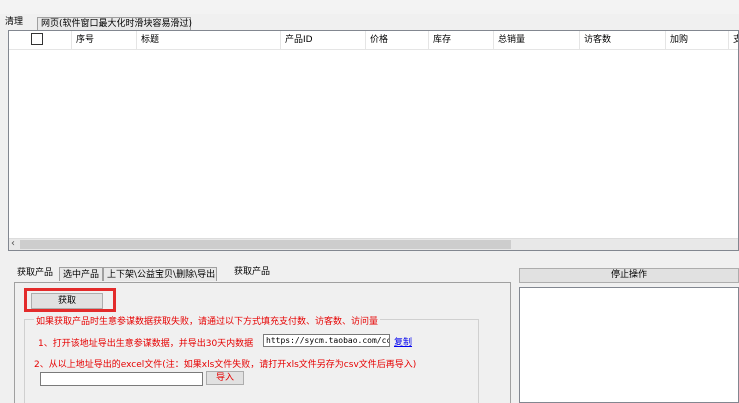  What do you see at coordinates (14, 23) in the screenshot?
I see `tab-clean: 清理` at bounding box center [14, 23].